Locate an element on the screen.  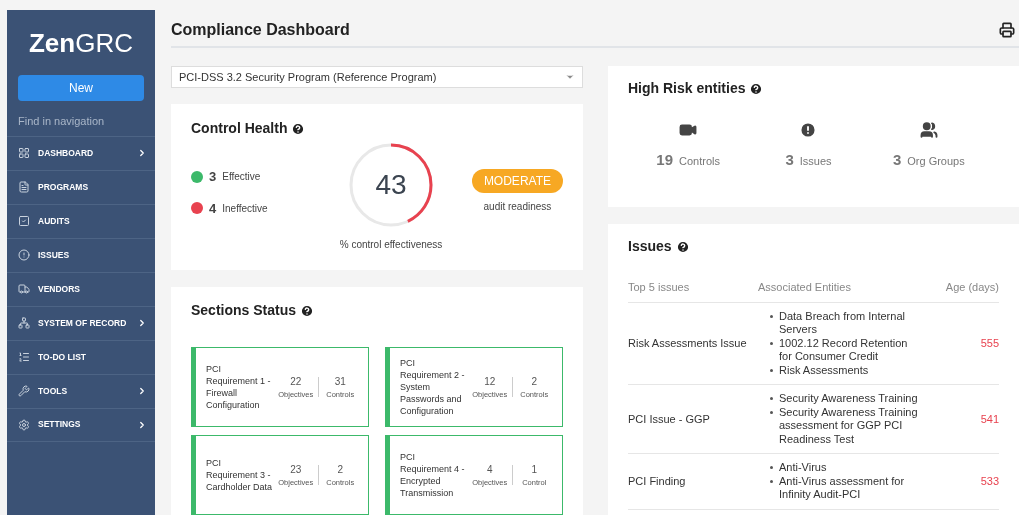
objectives-count: 12 is located at coordinates (490, 381).